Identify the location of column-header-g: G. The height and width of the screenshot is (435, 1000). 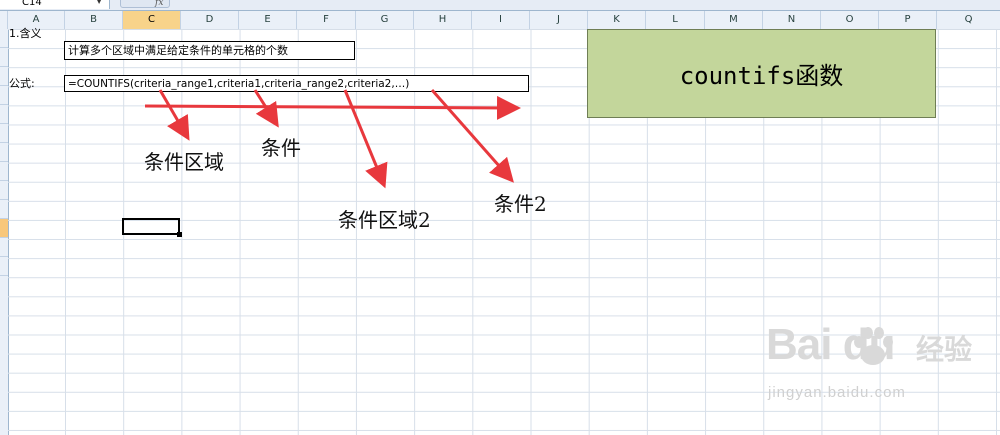
(385, 20).